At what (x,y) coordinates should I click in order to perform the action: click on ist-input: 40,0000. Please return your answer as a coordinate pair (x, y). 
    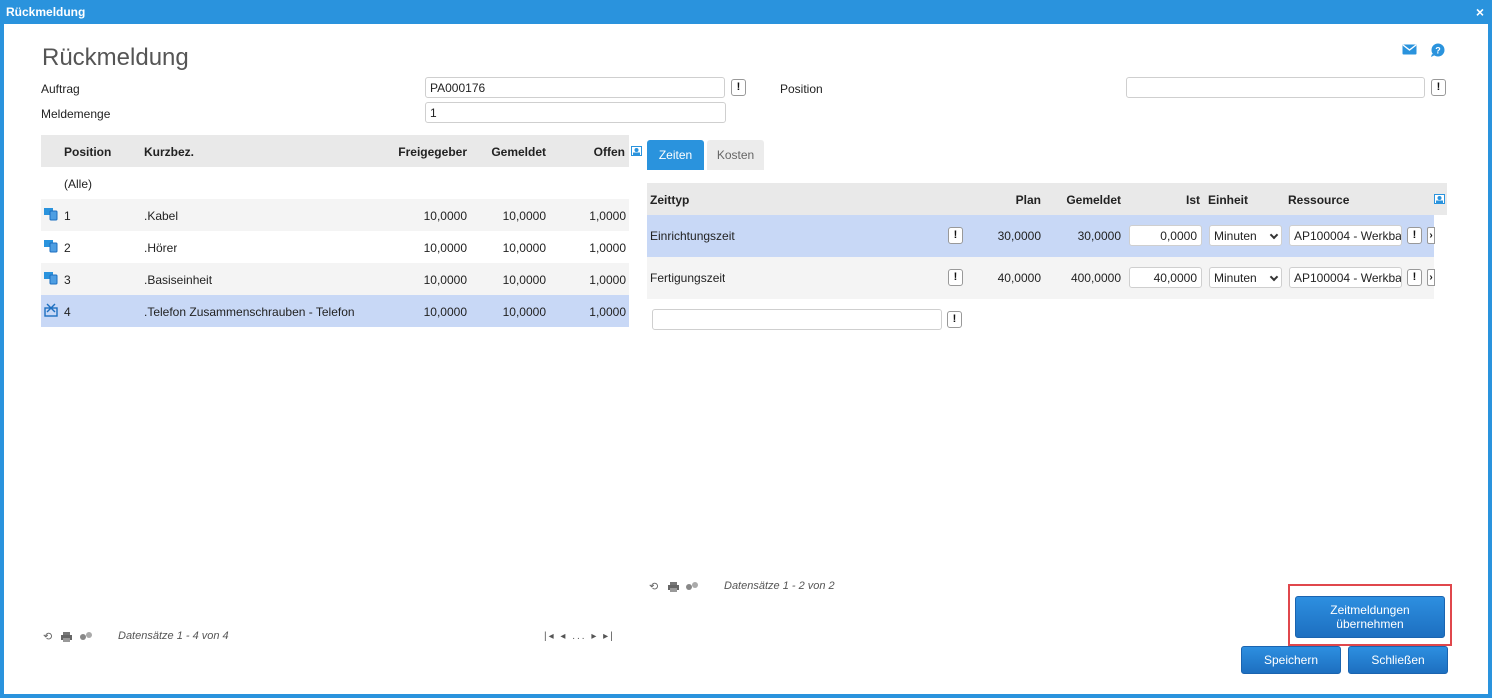
    Looking at the image, I should click on (1165, 277).